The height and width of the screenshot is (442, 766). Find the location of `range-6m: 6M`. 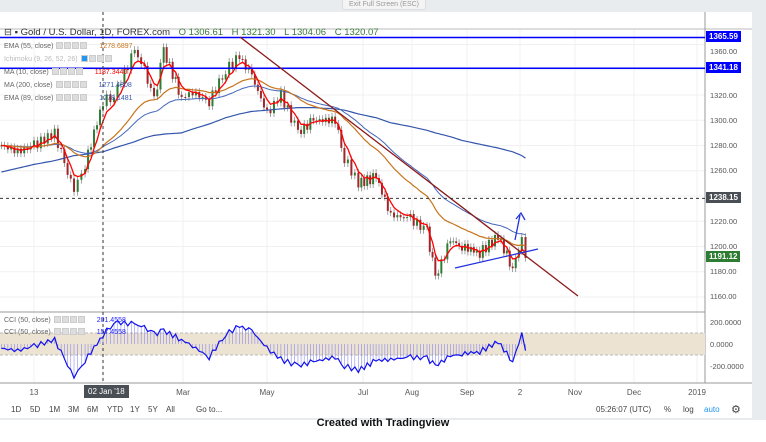

range-6m: 6M is located at coordinates (92, 409).